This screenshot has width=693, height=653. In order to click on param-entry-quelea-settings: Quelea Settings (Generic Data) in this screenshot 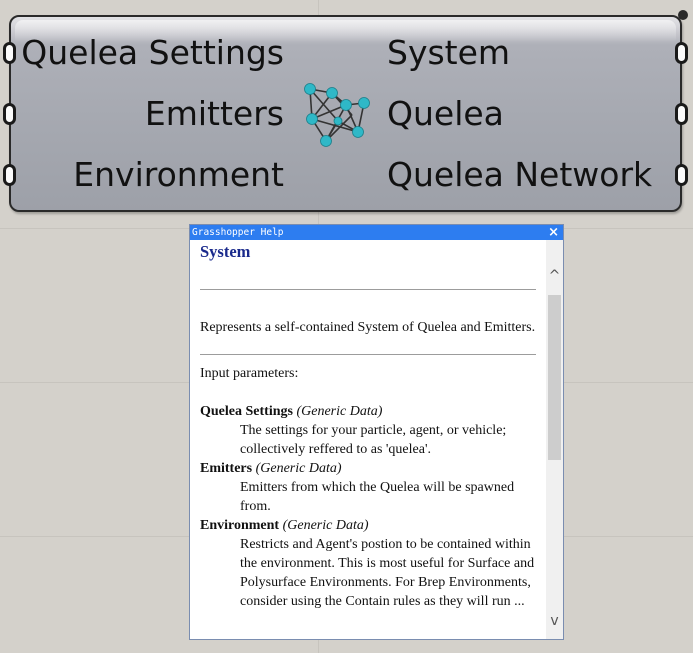, I will do `click(368, 411)`.